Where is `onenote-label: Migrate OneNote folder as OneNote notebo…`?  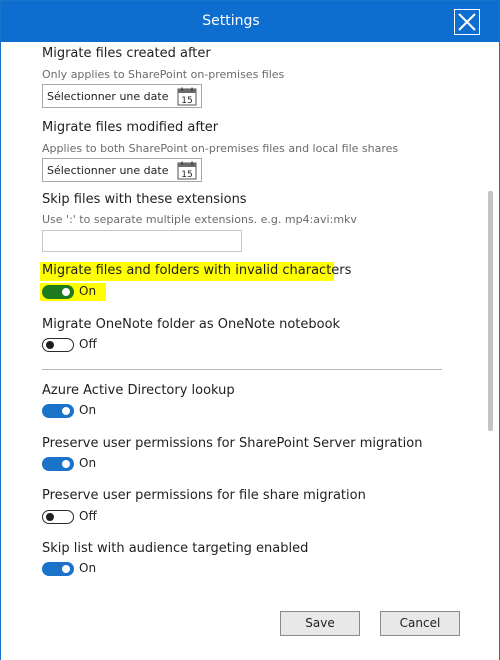
onenote-label: Migrate OneNote folder as OneNote notebo… is located at coordinates (191, 324).